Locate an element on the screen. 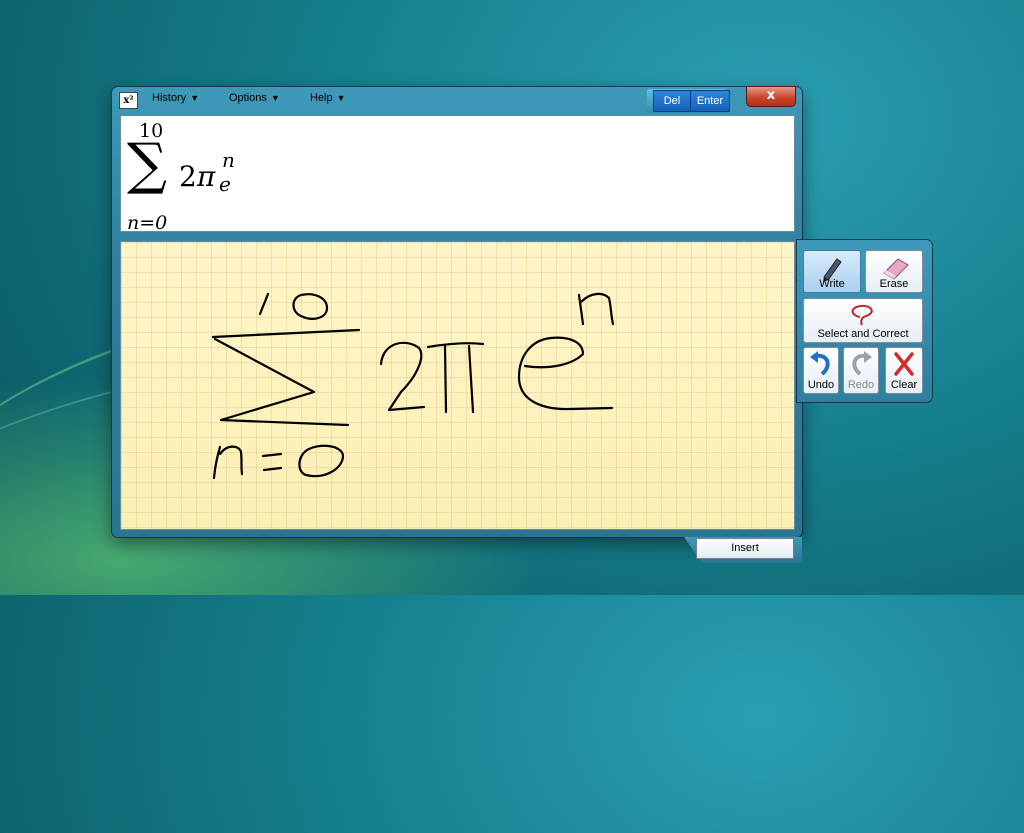 This screenshot has height=833, width=1024. ink-lower-zero is located at coordinates (321, 461).